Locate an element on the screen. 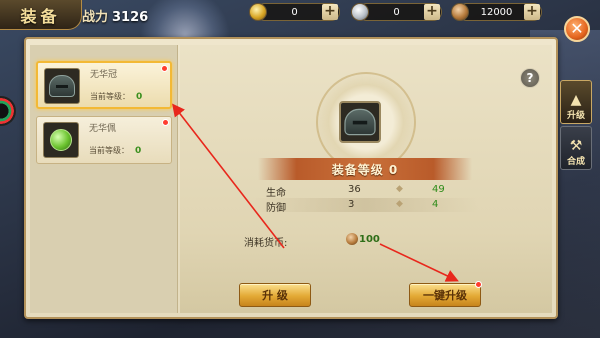 This screenshot has width=600, height=338. currency-gold: 0 + is located at coordinates (294, 12).